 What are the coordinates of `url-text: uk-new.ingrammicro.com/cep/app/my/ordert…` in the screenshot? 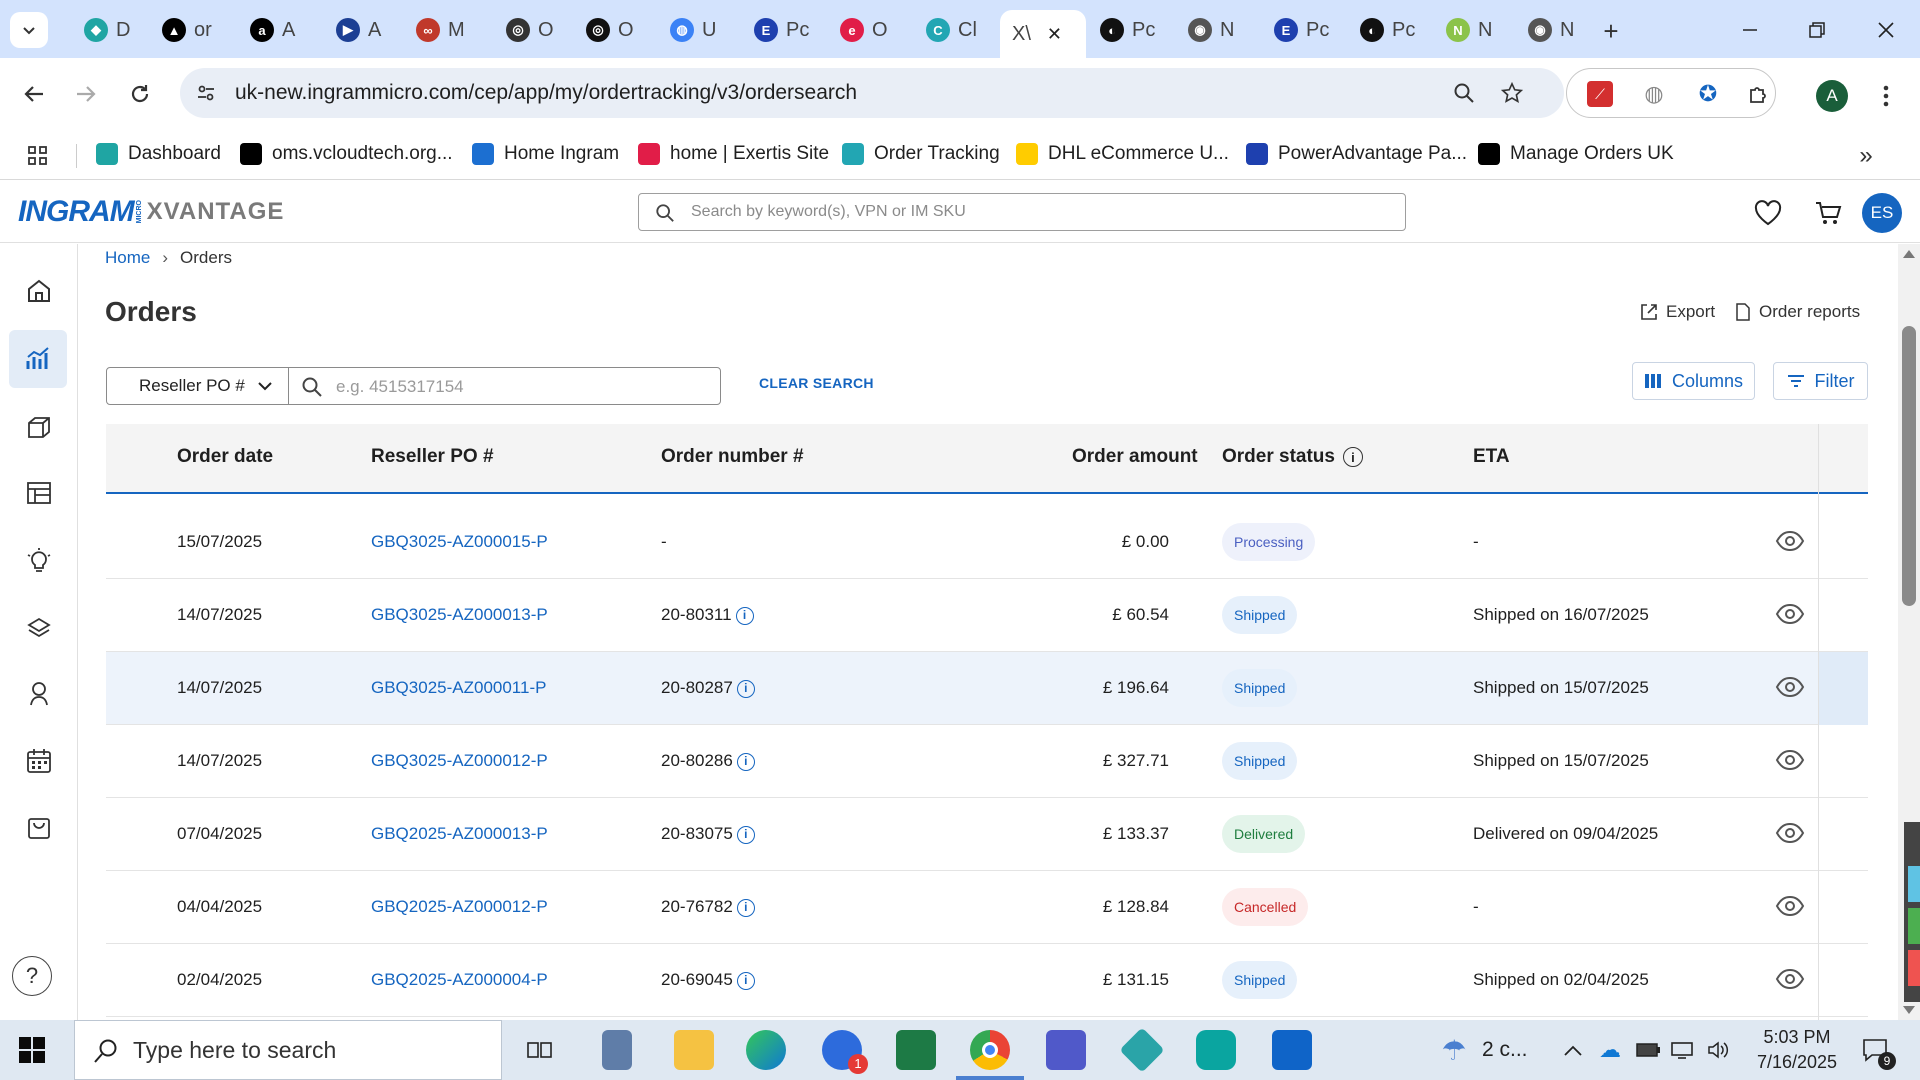 It's located at (546, 93).